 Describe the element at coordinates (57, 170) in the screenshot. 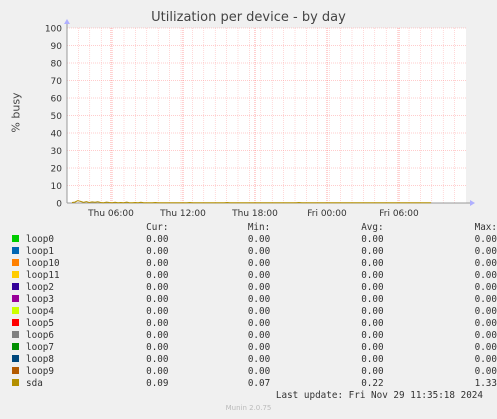

I see `y-tick-label: 20` at that location.